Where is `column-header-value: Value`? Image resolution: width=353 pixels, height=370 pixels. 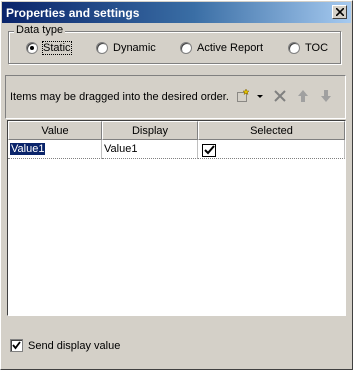 column-header-value: Value is located at coordinates (55, 130).